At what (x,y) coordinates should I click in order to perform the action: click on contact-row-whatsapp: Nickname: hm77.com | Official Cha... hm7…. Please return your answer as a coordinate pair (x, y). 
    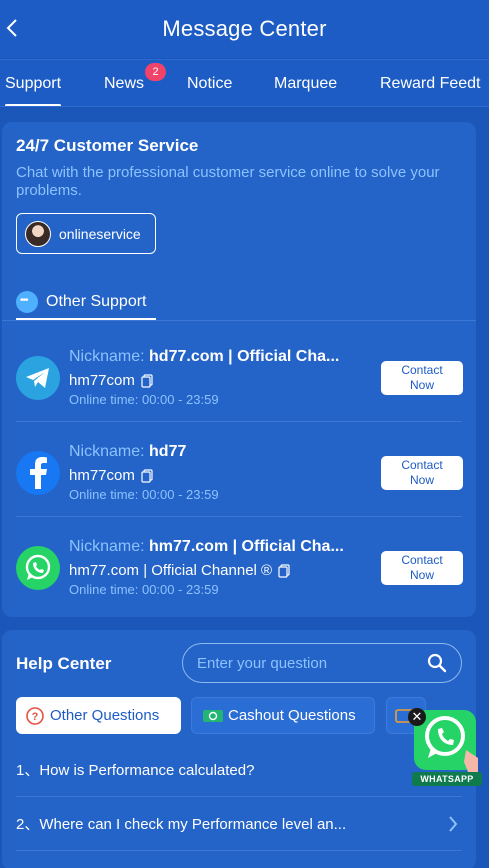
    Looking at the image, I should click on (239, 565).